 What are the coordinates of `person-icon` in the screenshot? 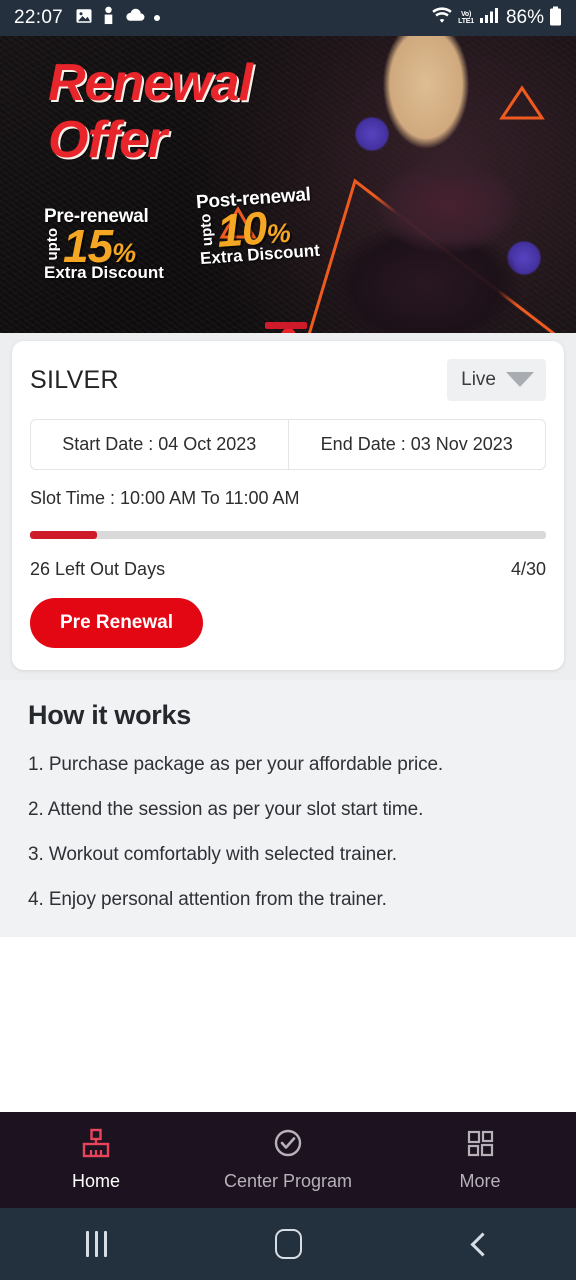 It's located at (108, 18).